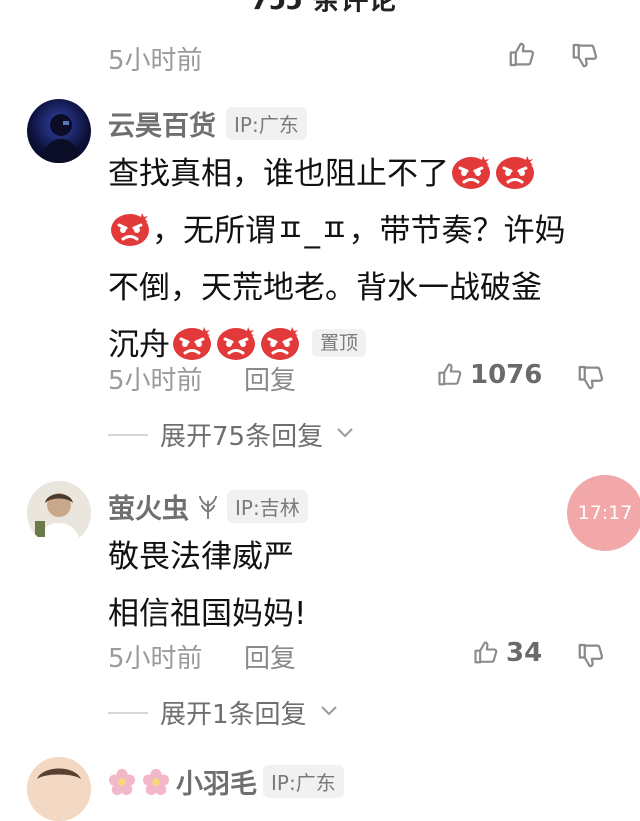 The width and height of the screenshot is (640, 821). I want to click on pinned-badge: 置顶, so click(339, 343).